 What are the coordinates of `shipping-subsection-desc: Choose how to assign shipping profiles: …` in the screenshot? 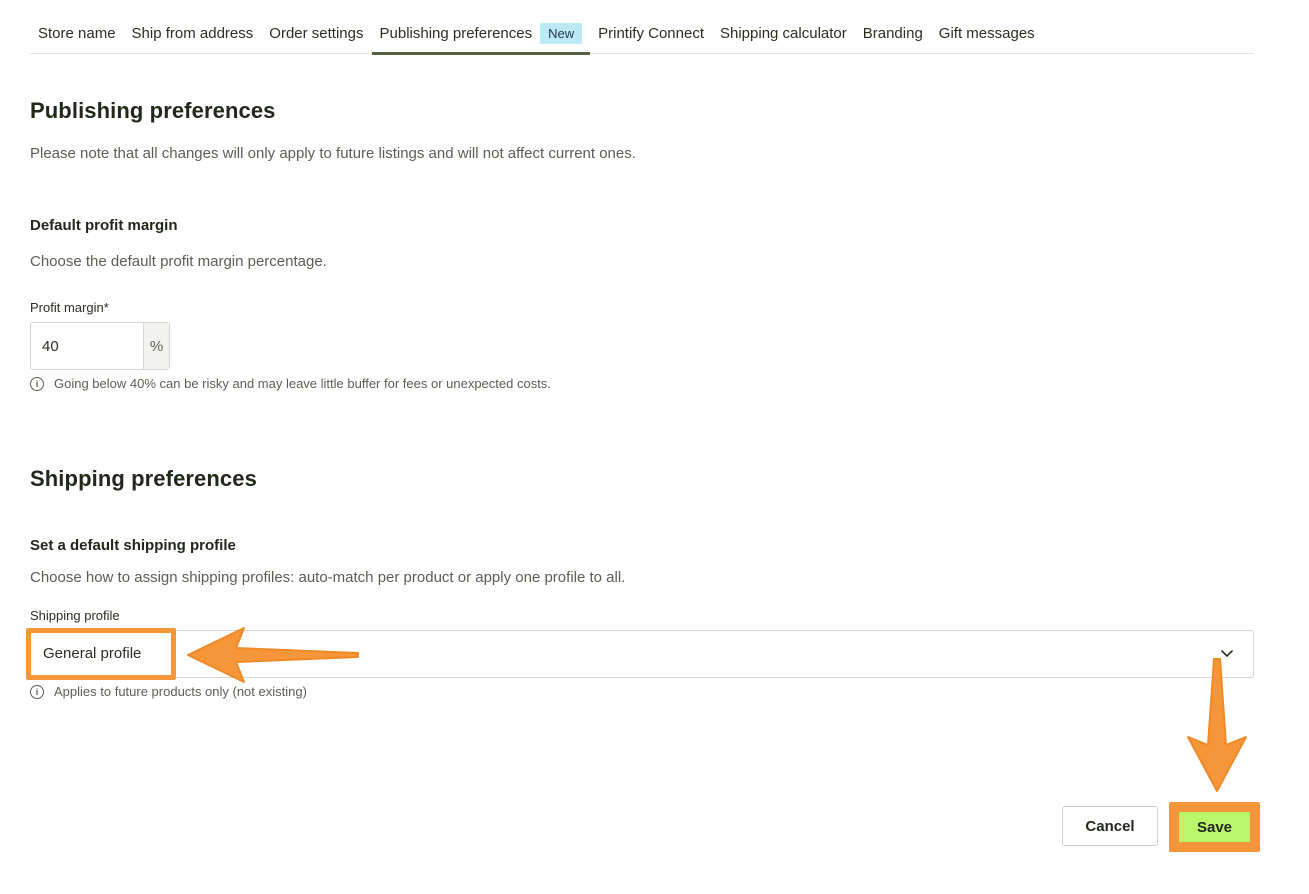 It's located at (328, 577).